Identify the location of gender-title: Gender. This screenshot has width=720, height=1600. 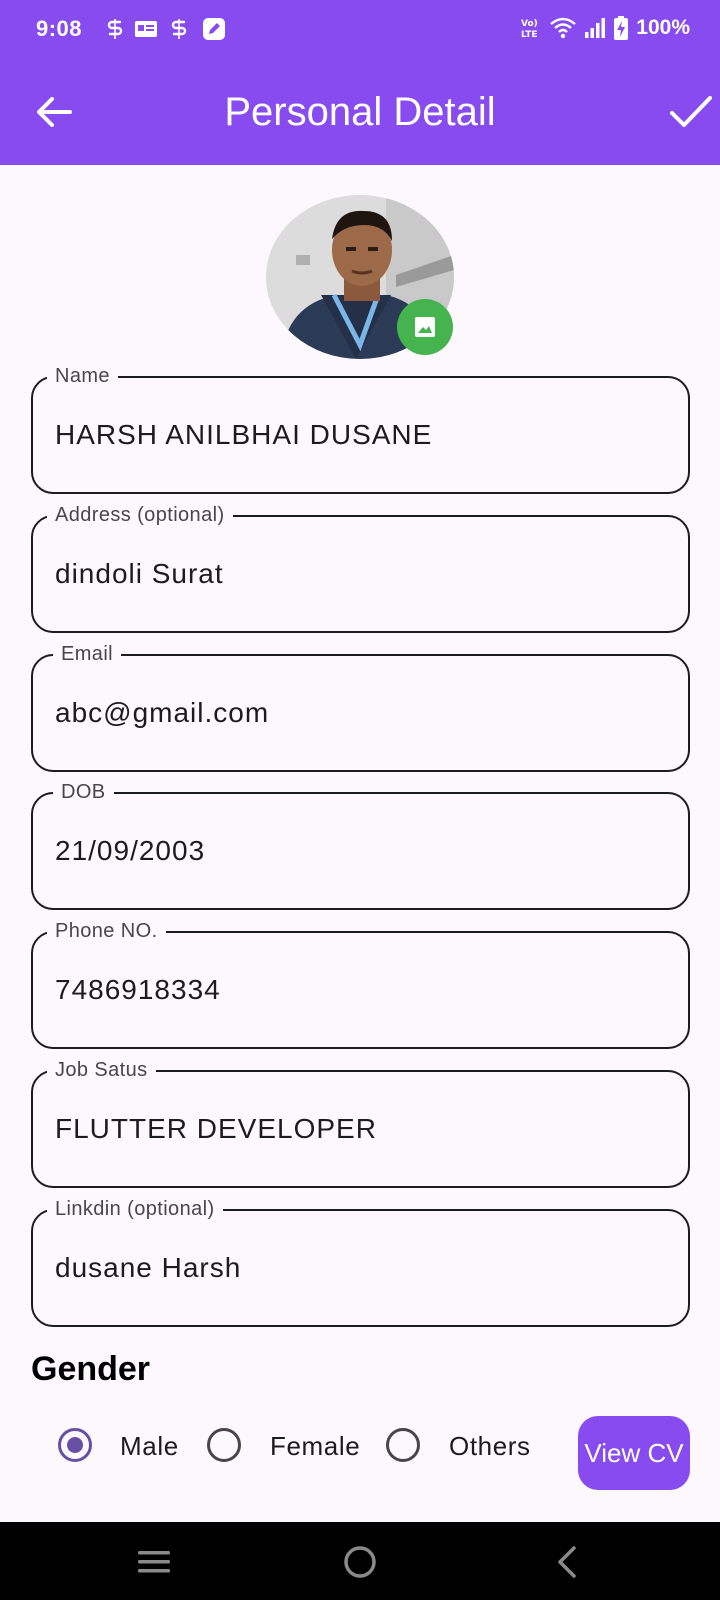
(91, 1369).